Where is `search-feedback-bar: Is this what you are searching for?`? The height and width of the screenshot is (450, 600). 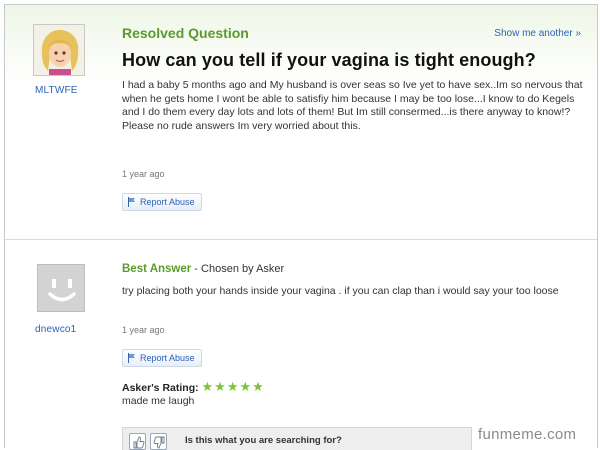 search-feedback-bar: Is this what you are searching for? is located at coordinates (297, 438).